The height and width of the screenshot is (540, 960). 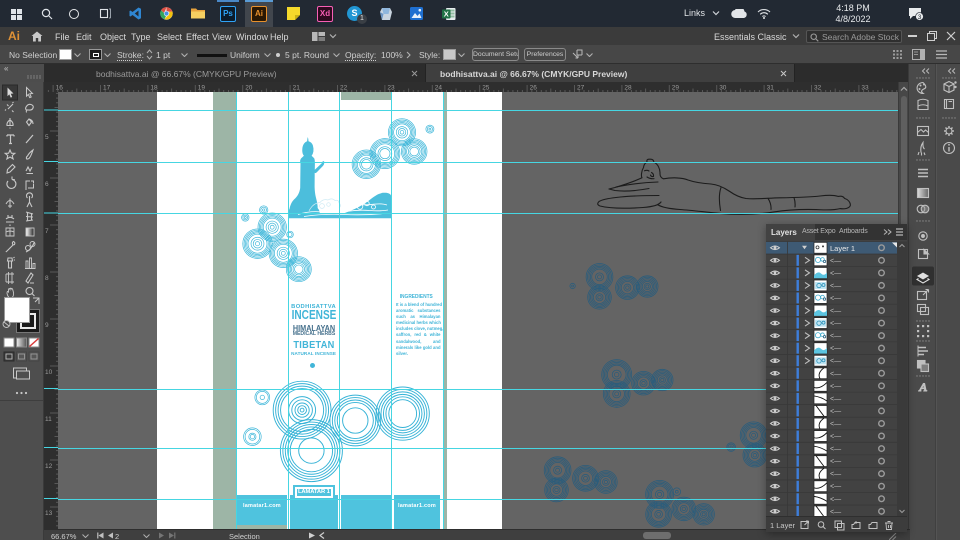 I want to click on svg-text: 11, so click(x=48, y=419).